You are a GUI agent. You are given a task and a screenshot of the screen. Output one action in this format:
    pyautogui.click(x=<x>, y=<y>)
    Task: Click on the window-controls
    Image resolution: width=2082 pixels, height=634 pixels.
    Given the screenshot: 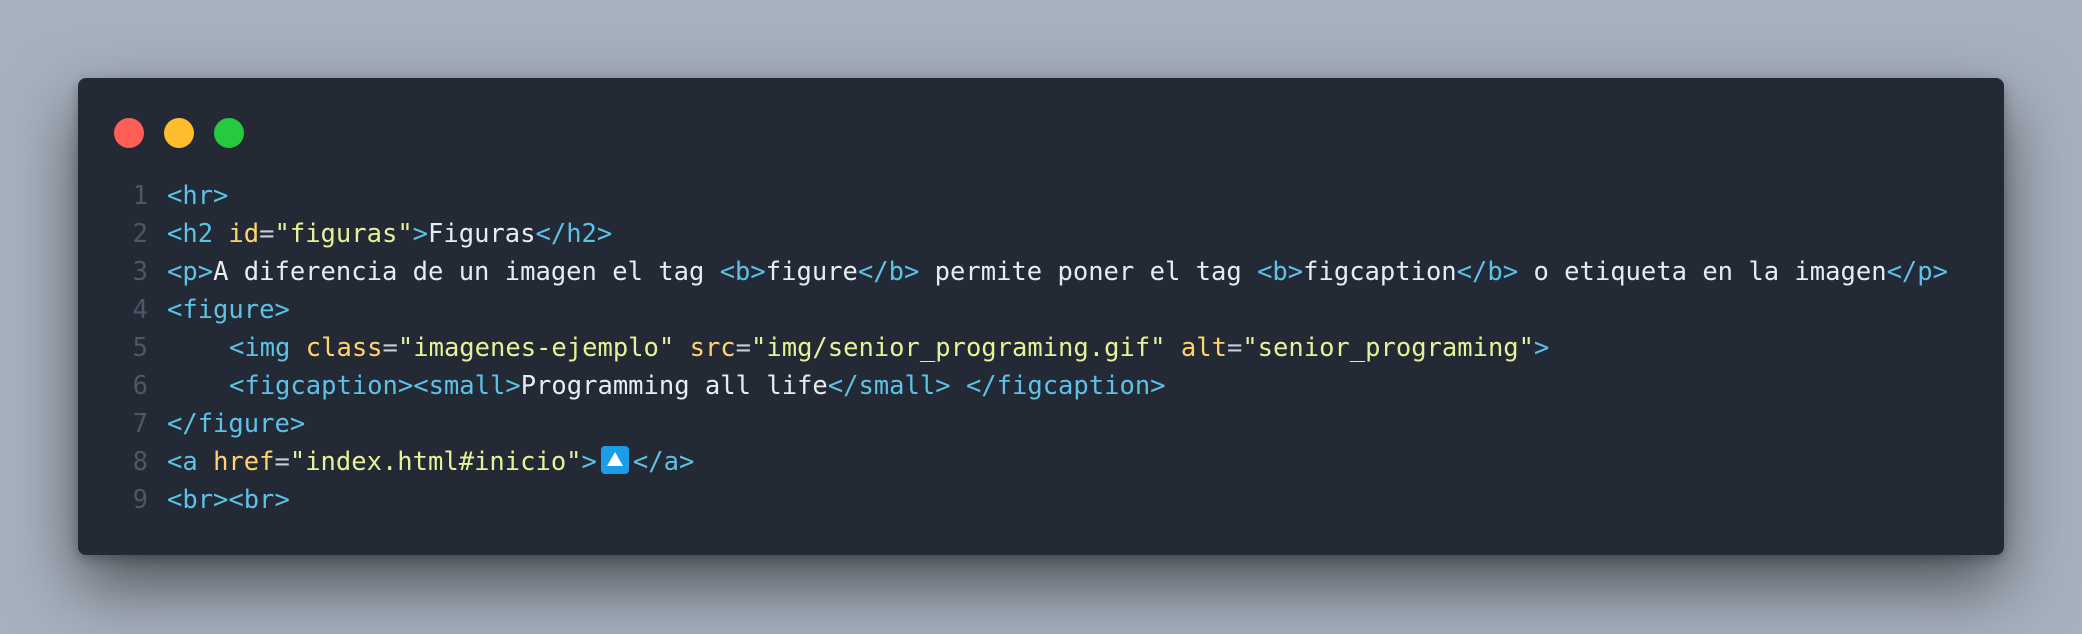 What is the action you would take?
    pyautogui.click(x=179, y=133)
    